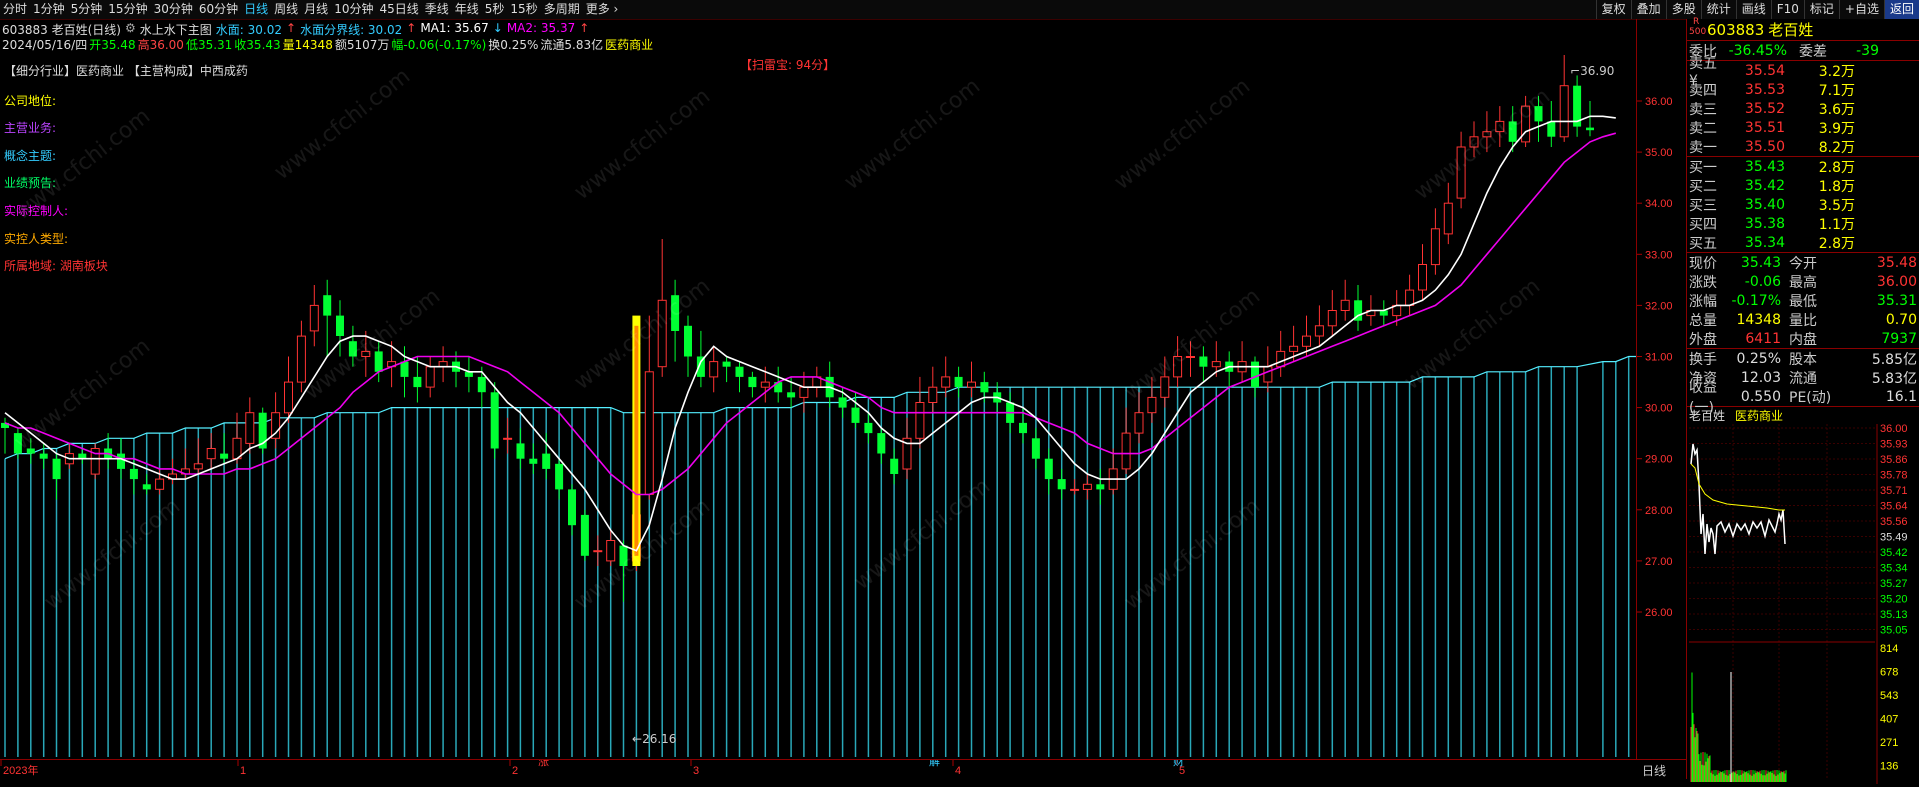  I want to click on period-tab-4: 30分钟, so click(173, 9).